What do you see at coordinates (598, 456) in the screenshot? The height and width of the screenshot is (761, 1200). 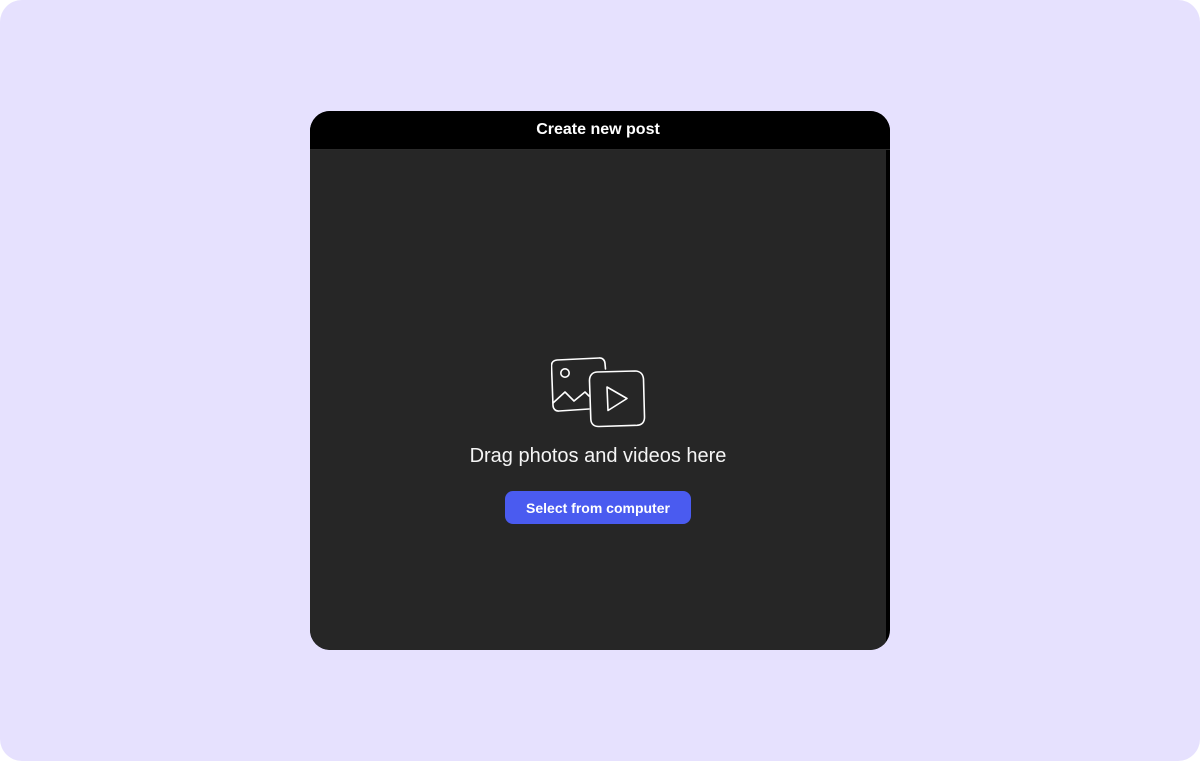 I see `drop-prompt: Drag photos and videos here` at bounding box center [598, 456].